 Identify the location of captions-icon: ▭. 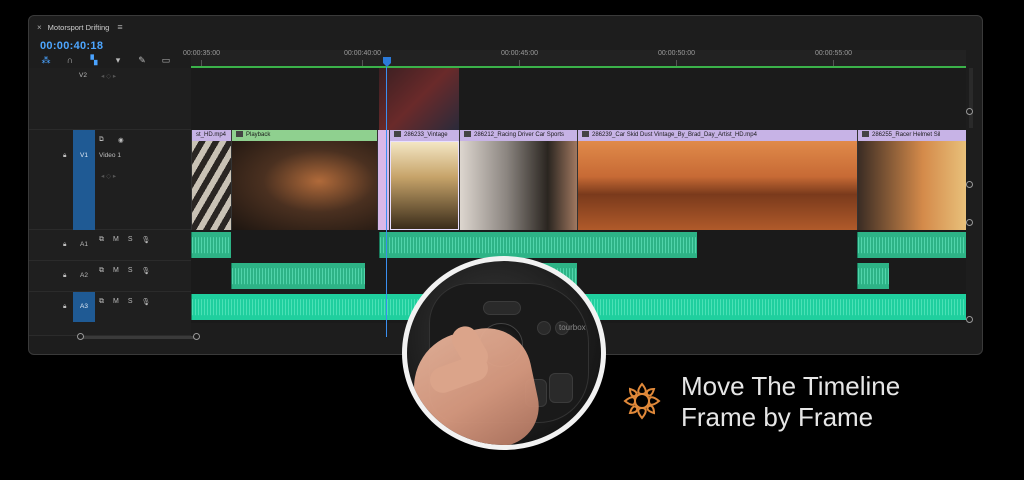
(166, 60).